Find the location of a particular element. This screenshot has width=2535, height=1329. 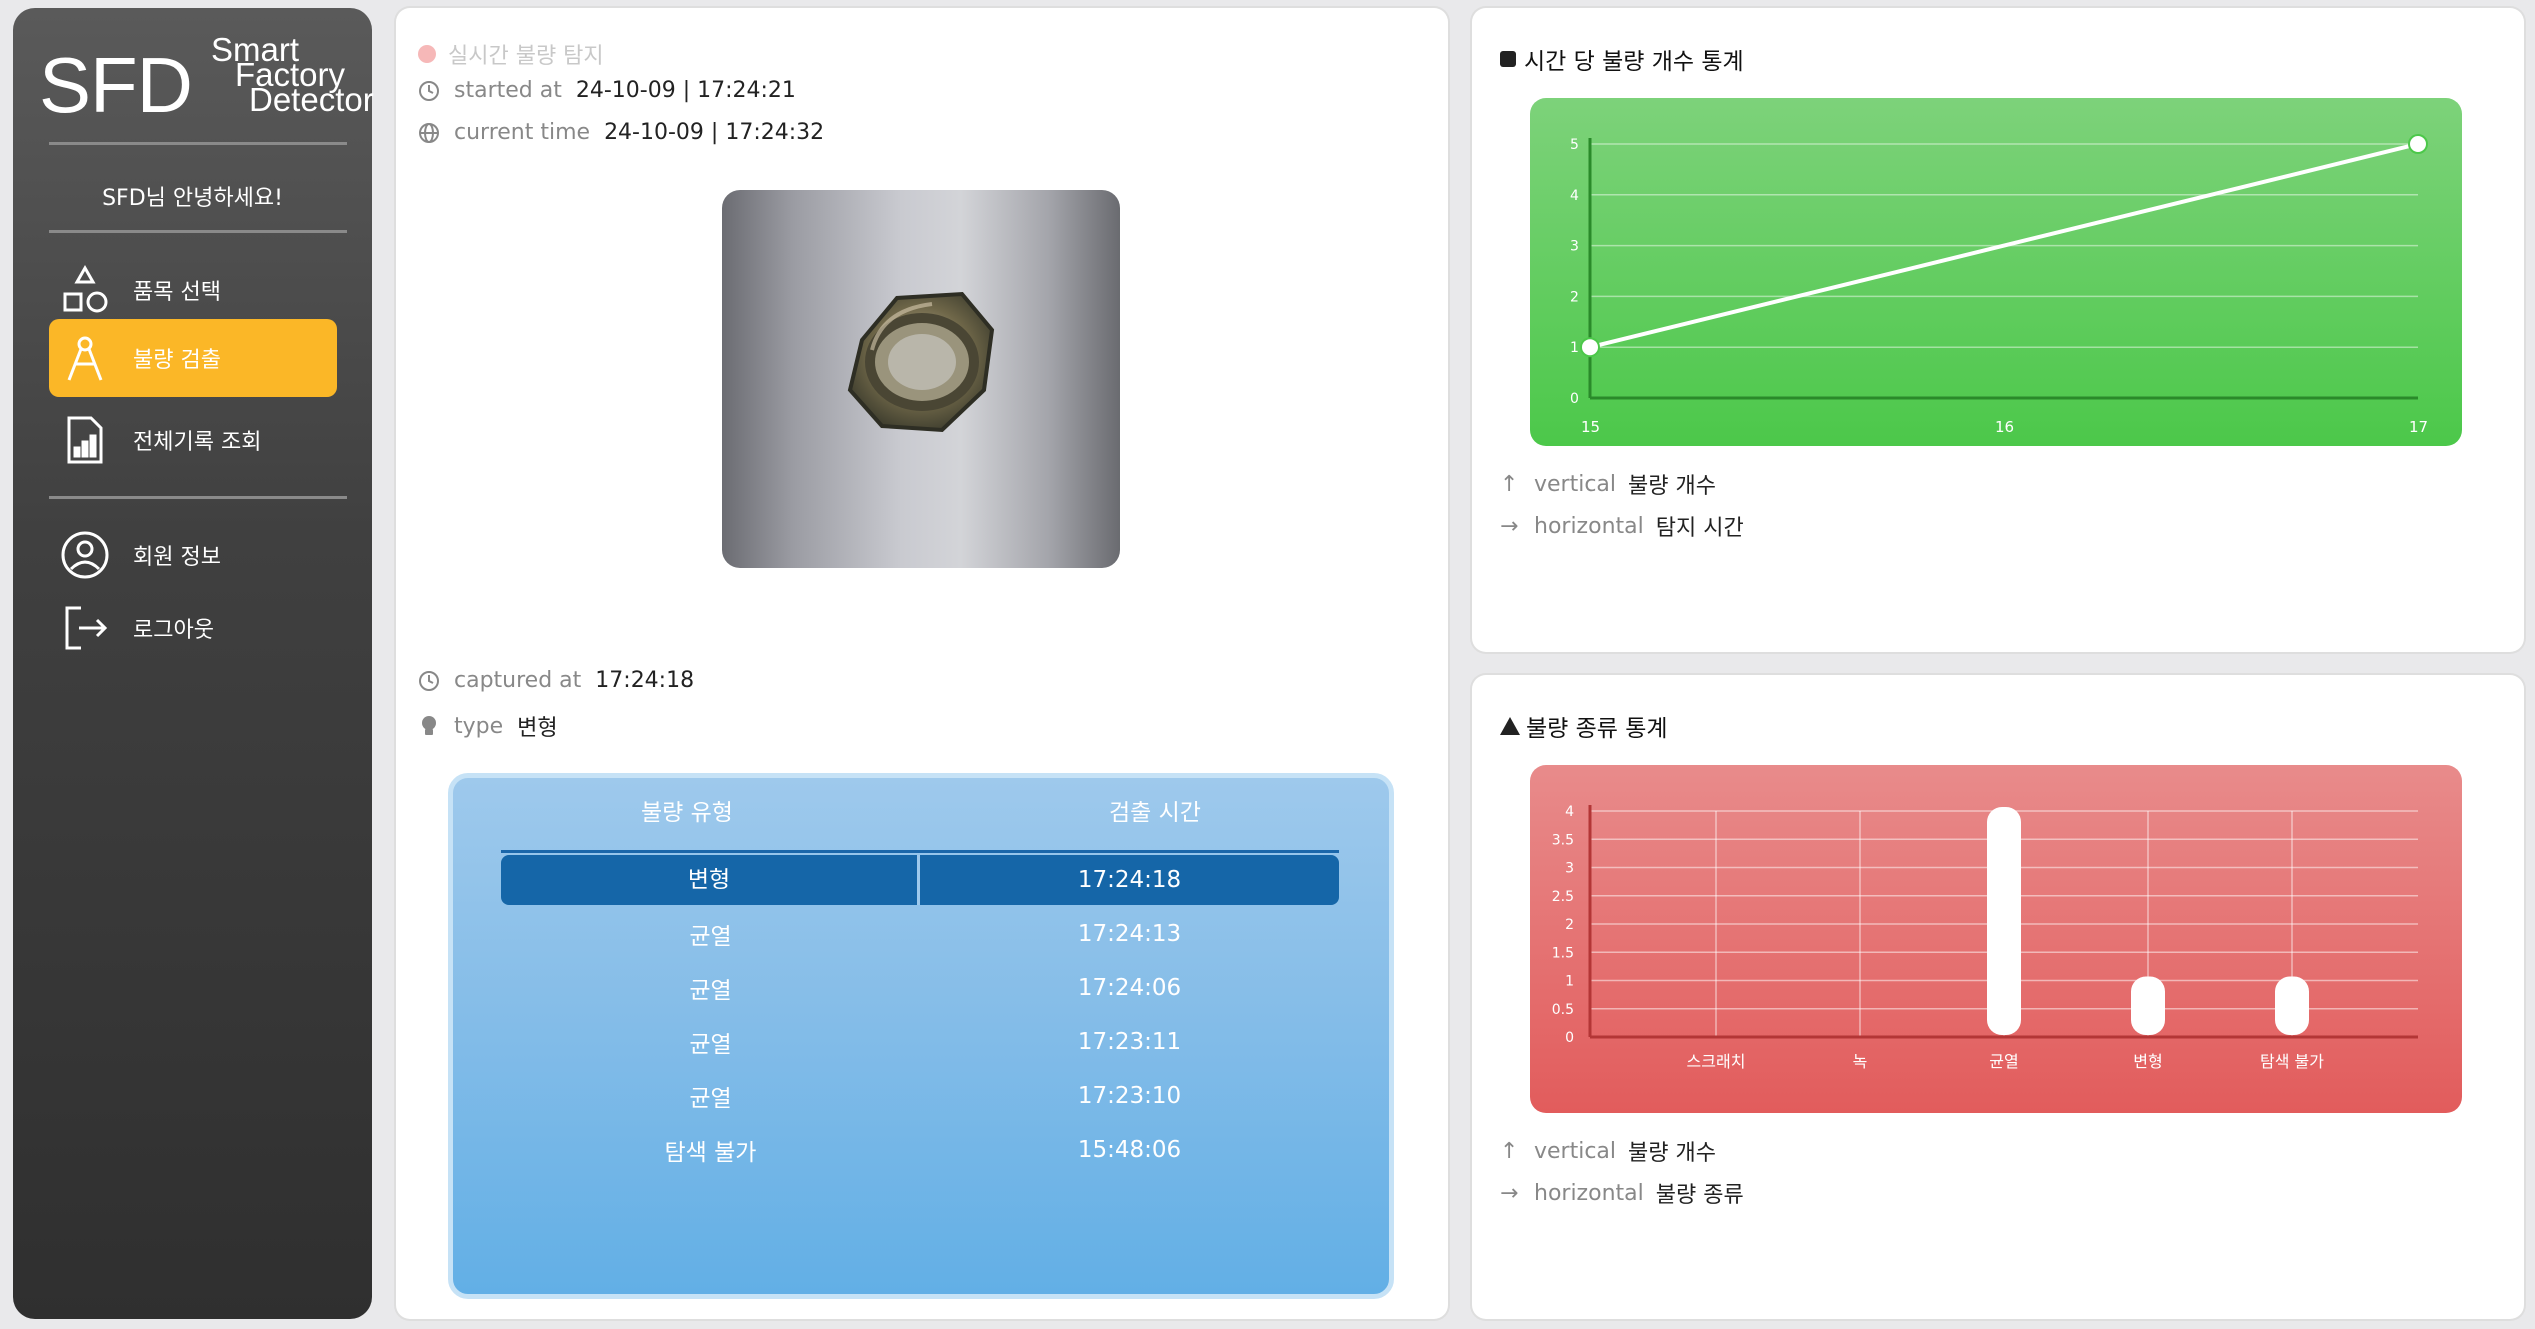

x-tick-label: 16 is located at coordinates (2004, 427).